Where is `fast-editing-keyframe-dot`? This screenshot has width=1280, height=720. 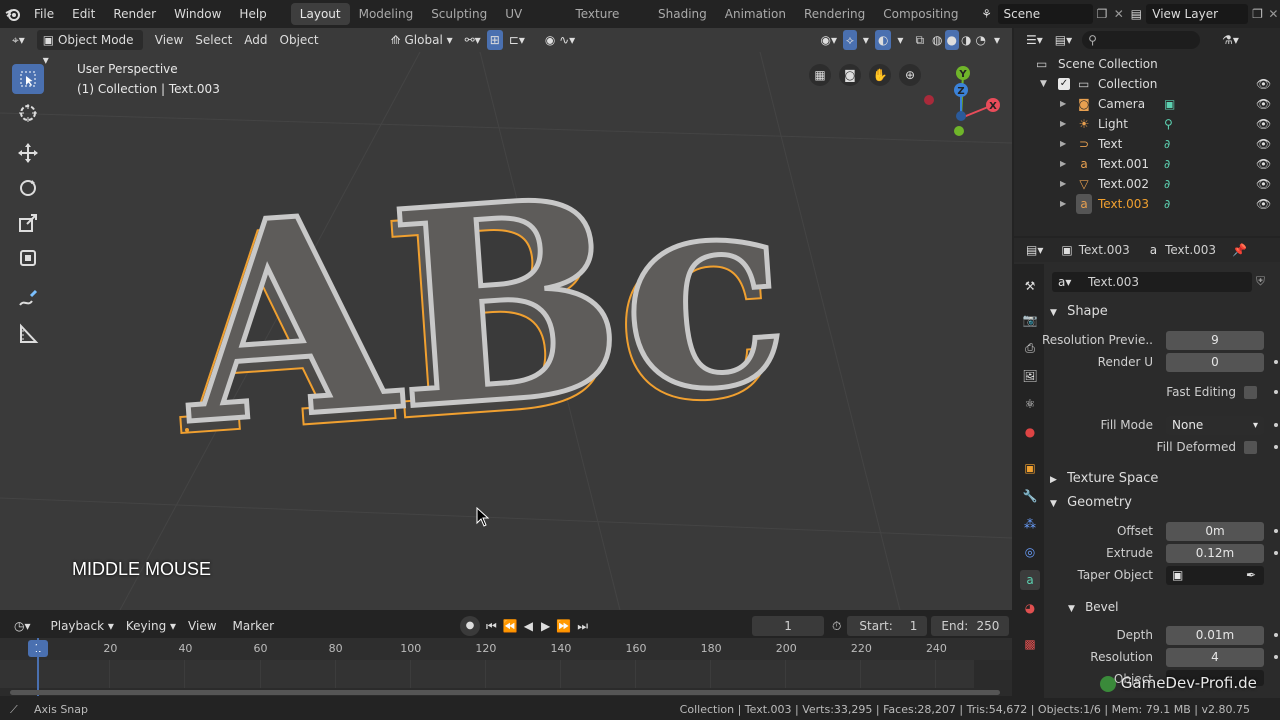
fast-editing-keyframe-dot is located at coordinates (1276, 392).